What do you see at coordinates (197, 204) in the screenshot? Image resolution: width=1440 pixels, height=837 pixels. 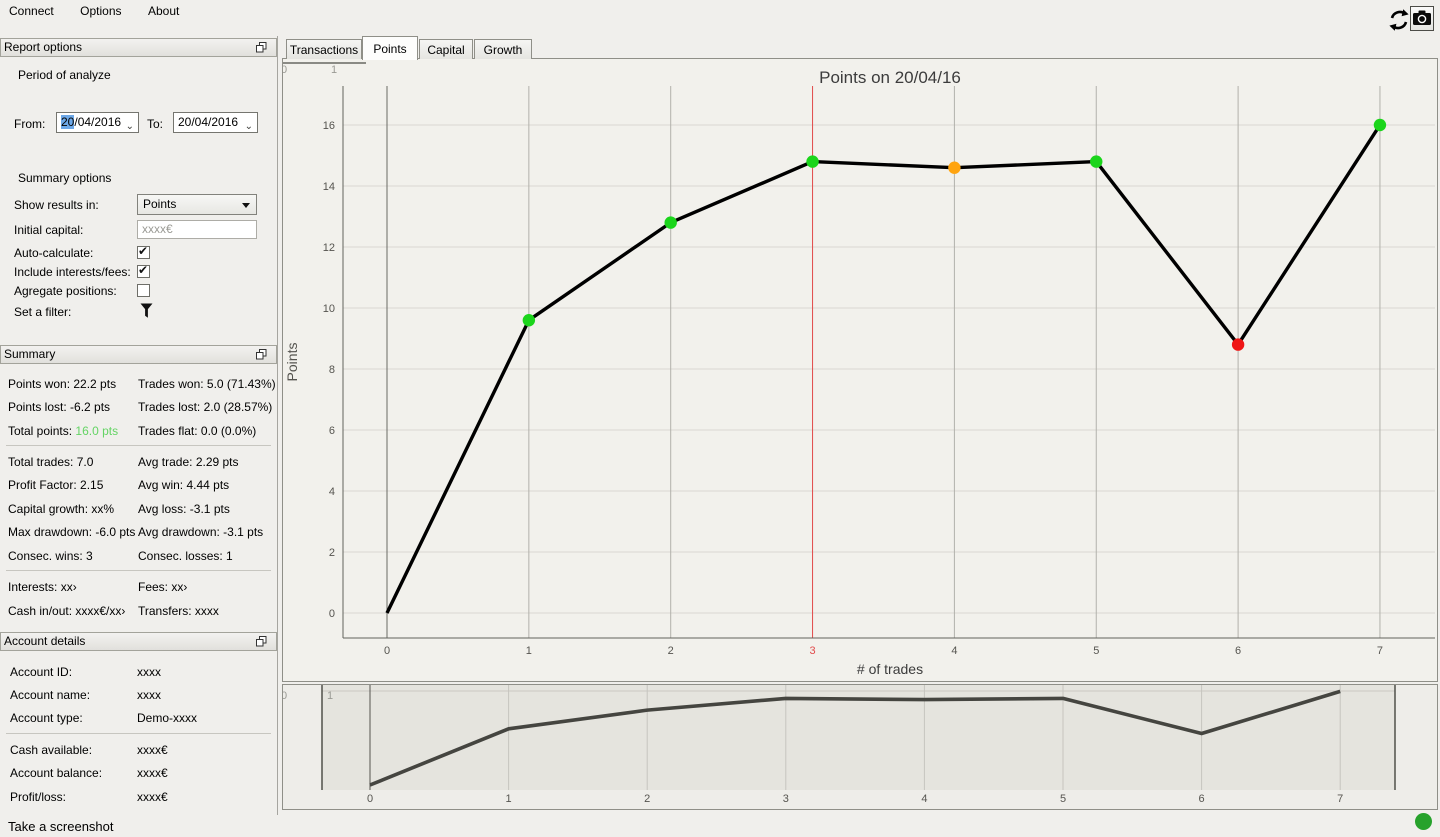 I see `show-results-dropdown: Points` at bounding box center [197, 204].